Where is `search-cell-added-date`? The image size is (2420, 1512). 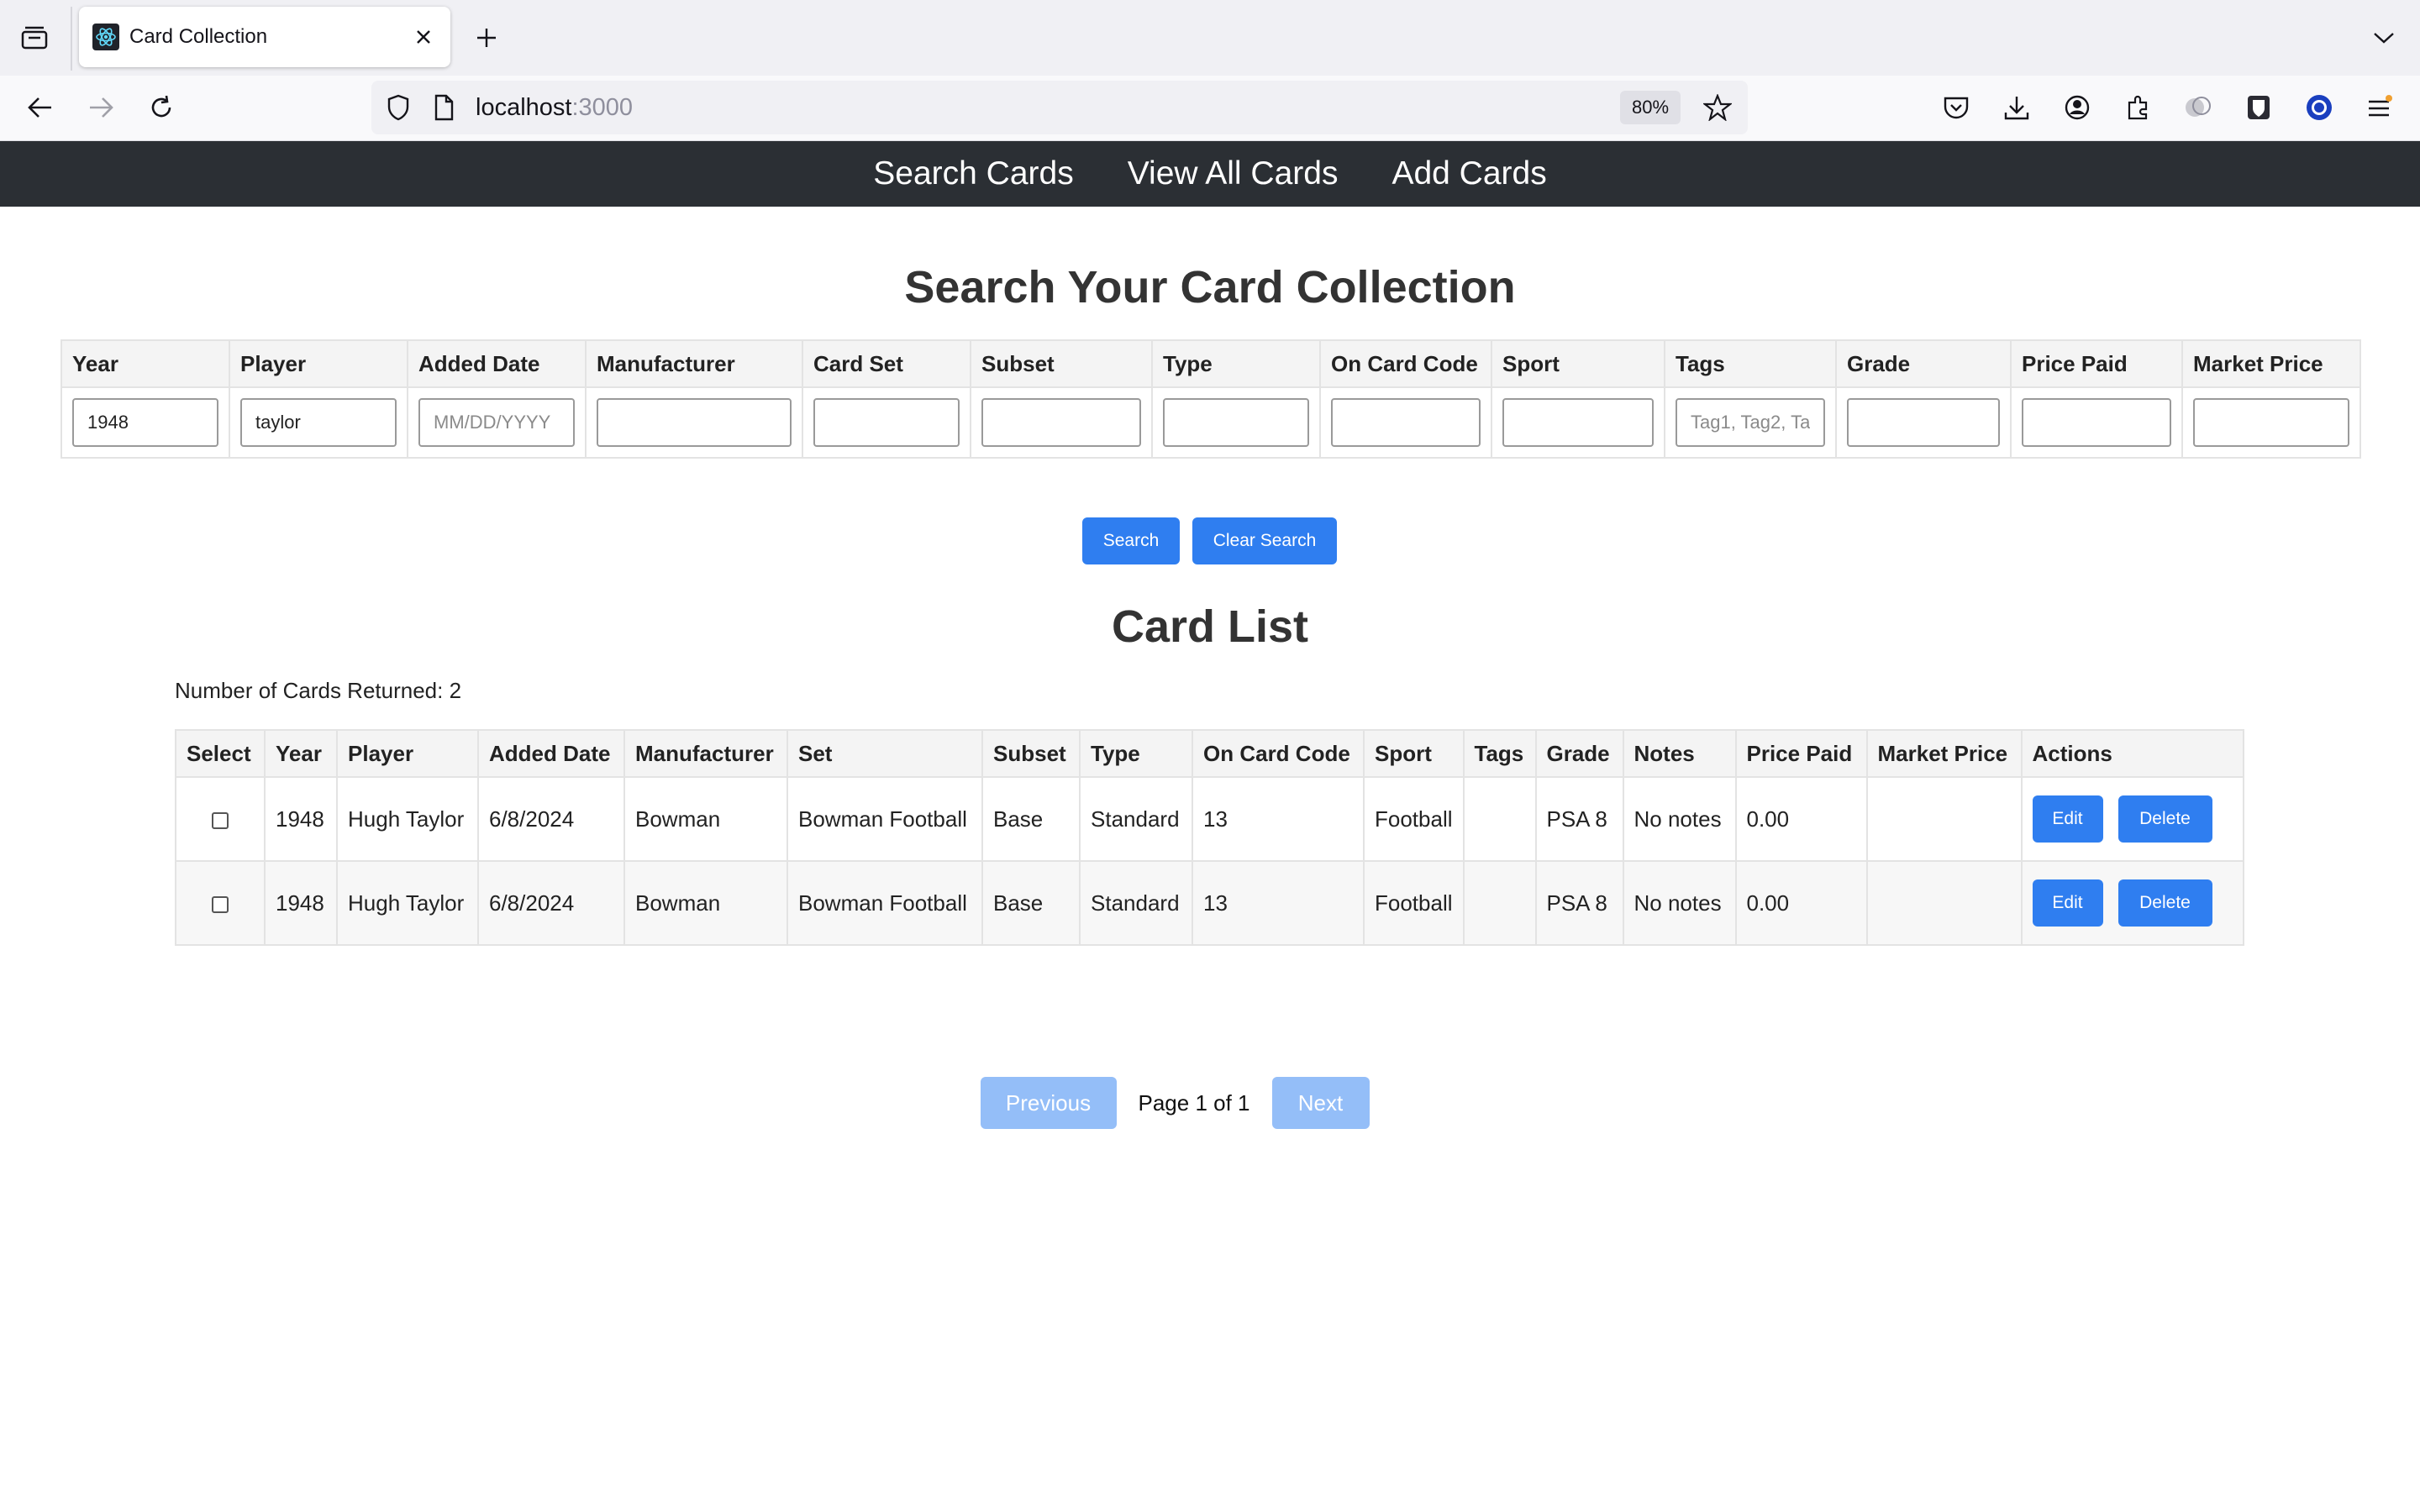 search-cell-added-date is located at coordinates (497, 422).